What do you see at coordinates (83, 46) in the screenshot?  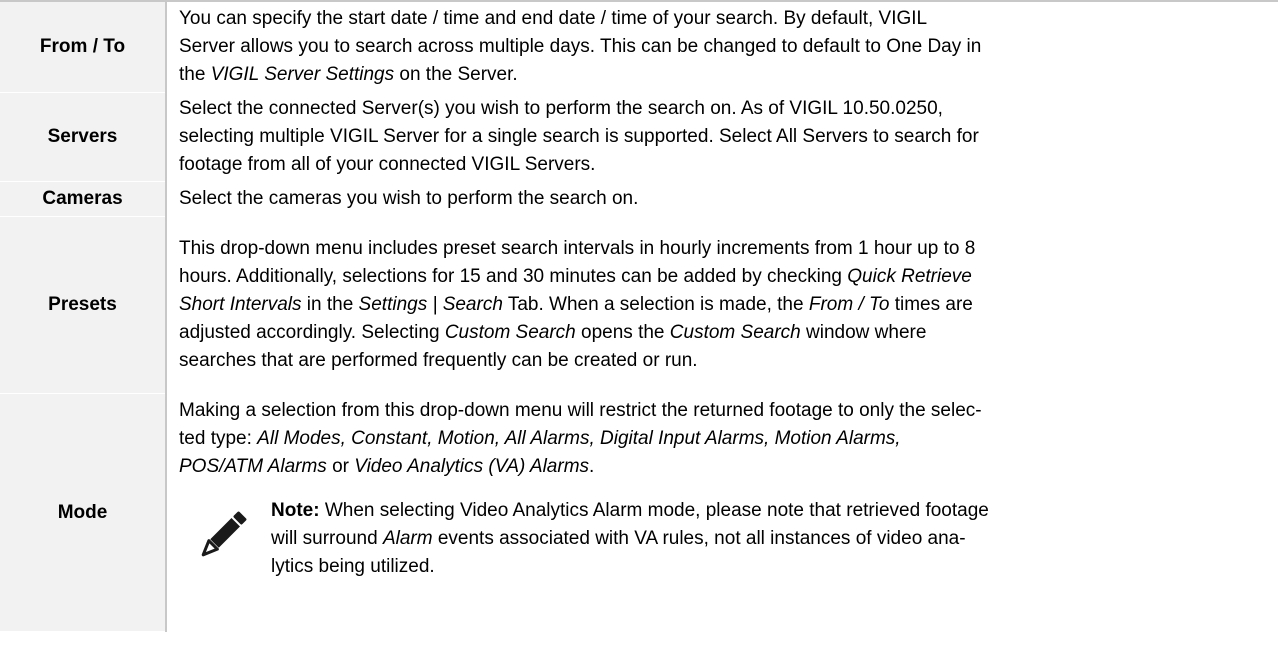 I see `term-from-to: From / To` at bounding box center [83, 46].